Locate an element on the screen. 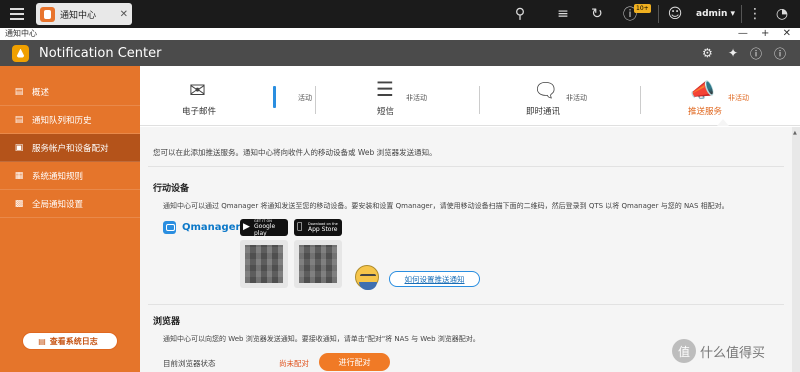  howto-push-link: 如何设置推送通知 is located at coordinates (434, 279).